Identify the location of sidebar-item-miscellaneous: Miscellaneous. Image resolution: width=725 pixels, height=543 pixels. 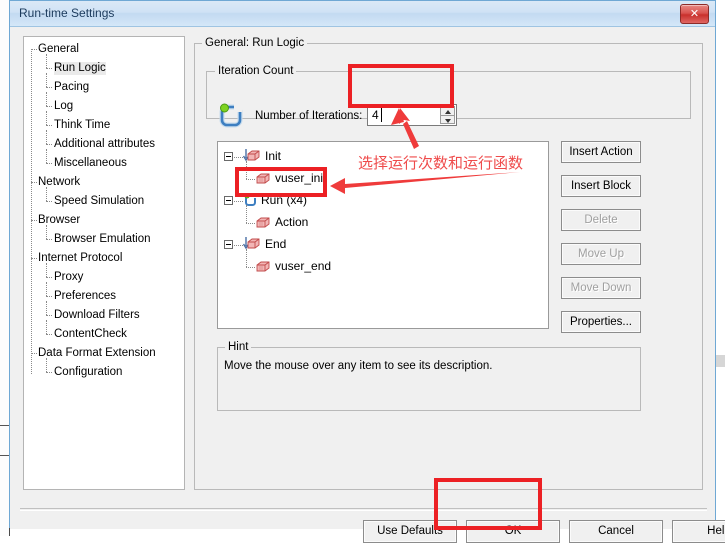
(90, 163).